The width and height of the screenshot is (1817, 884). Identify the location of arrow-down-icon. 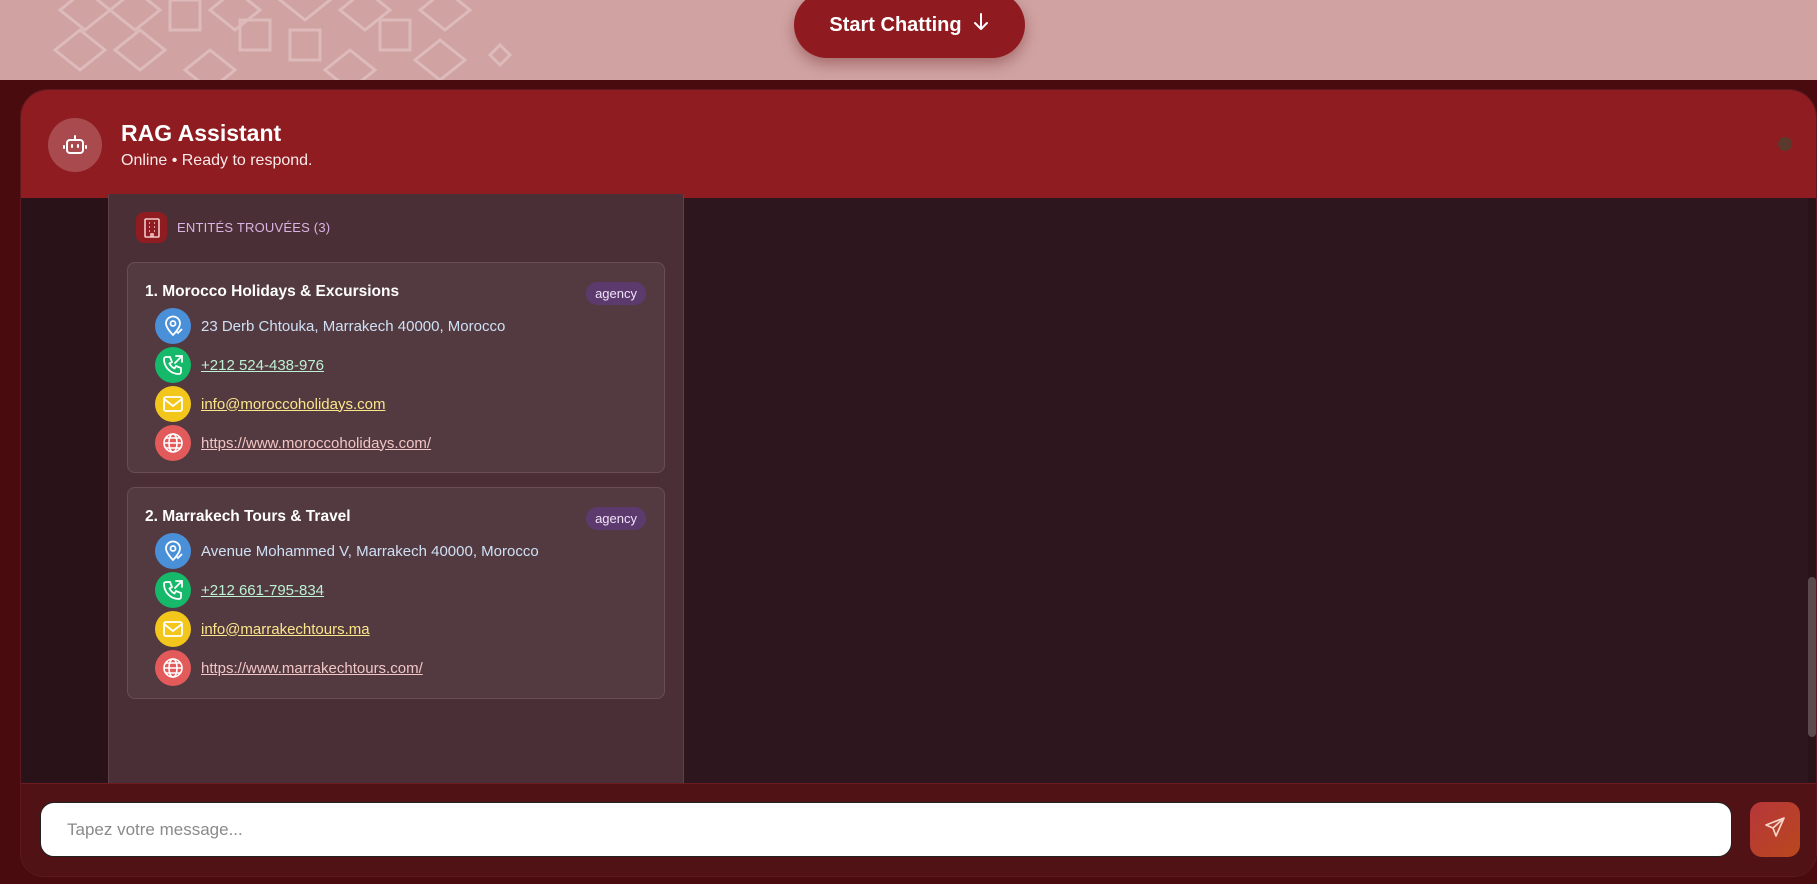
(981, 25).